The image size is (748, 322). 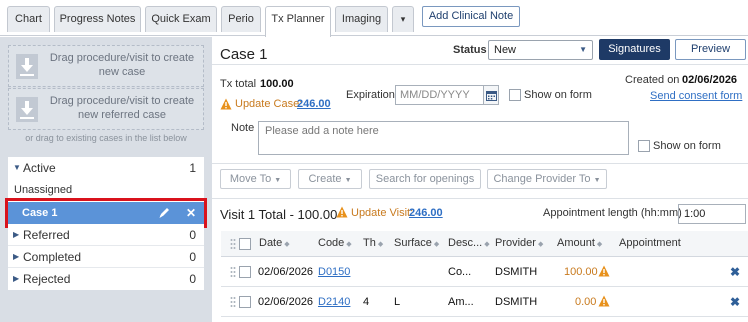 What do you see at coordinates (484, 302) in the screenshot?
I see `table-row: 02/06/2026 D2140 4 L Am... DSMITH 0.00 ✖` at bounding box center [484, 302].